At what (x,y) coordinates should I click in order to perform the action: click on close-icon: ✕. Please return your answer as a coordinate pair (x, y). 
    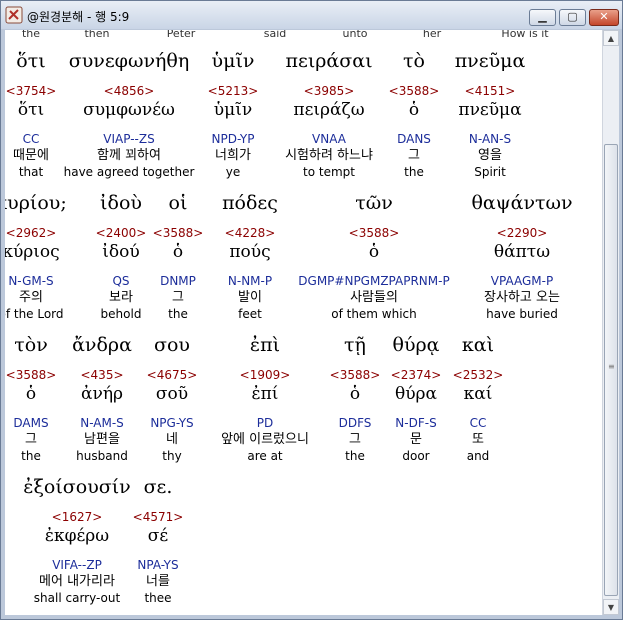
    Looking at the image, I should click on (604, 16).